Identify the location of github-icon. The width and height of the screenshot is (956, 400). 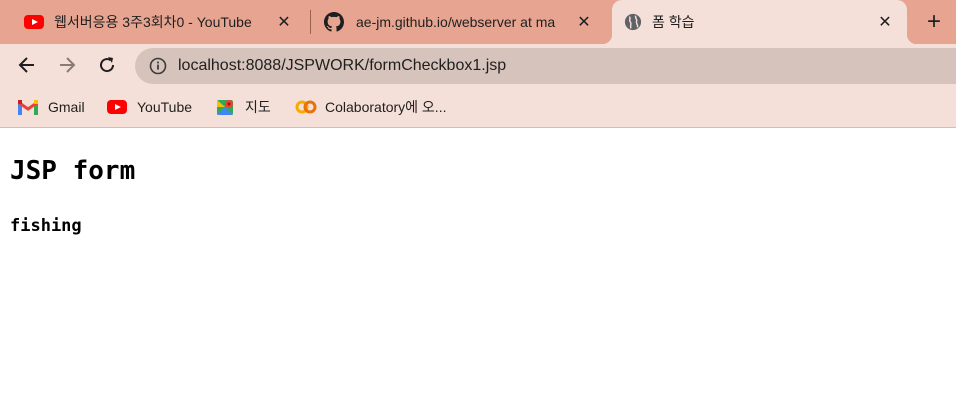
(334, 22).